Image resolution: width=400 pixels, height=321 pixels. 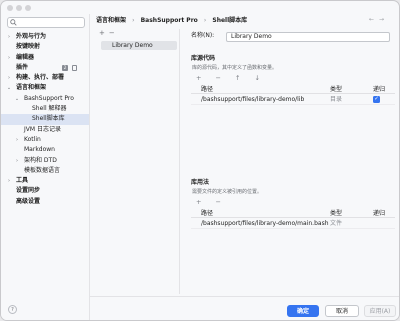 What do you see at coordinates (200, 182) in the screenshot?
I see `usage-section-title: 库用法` at bounding box center [200, 182].